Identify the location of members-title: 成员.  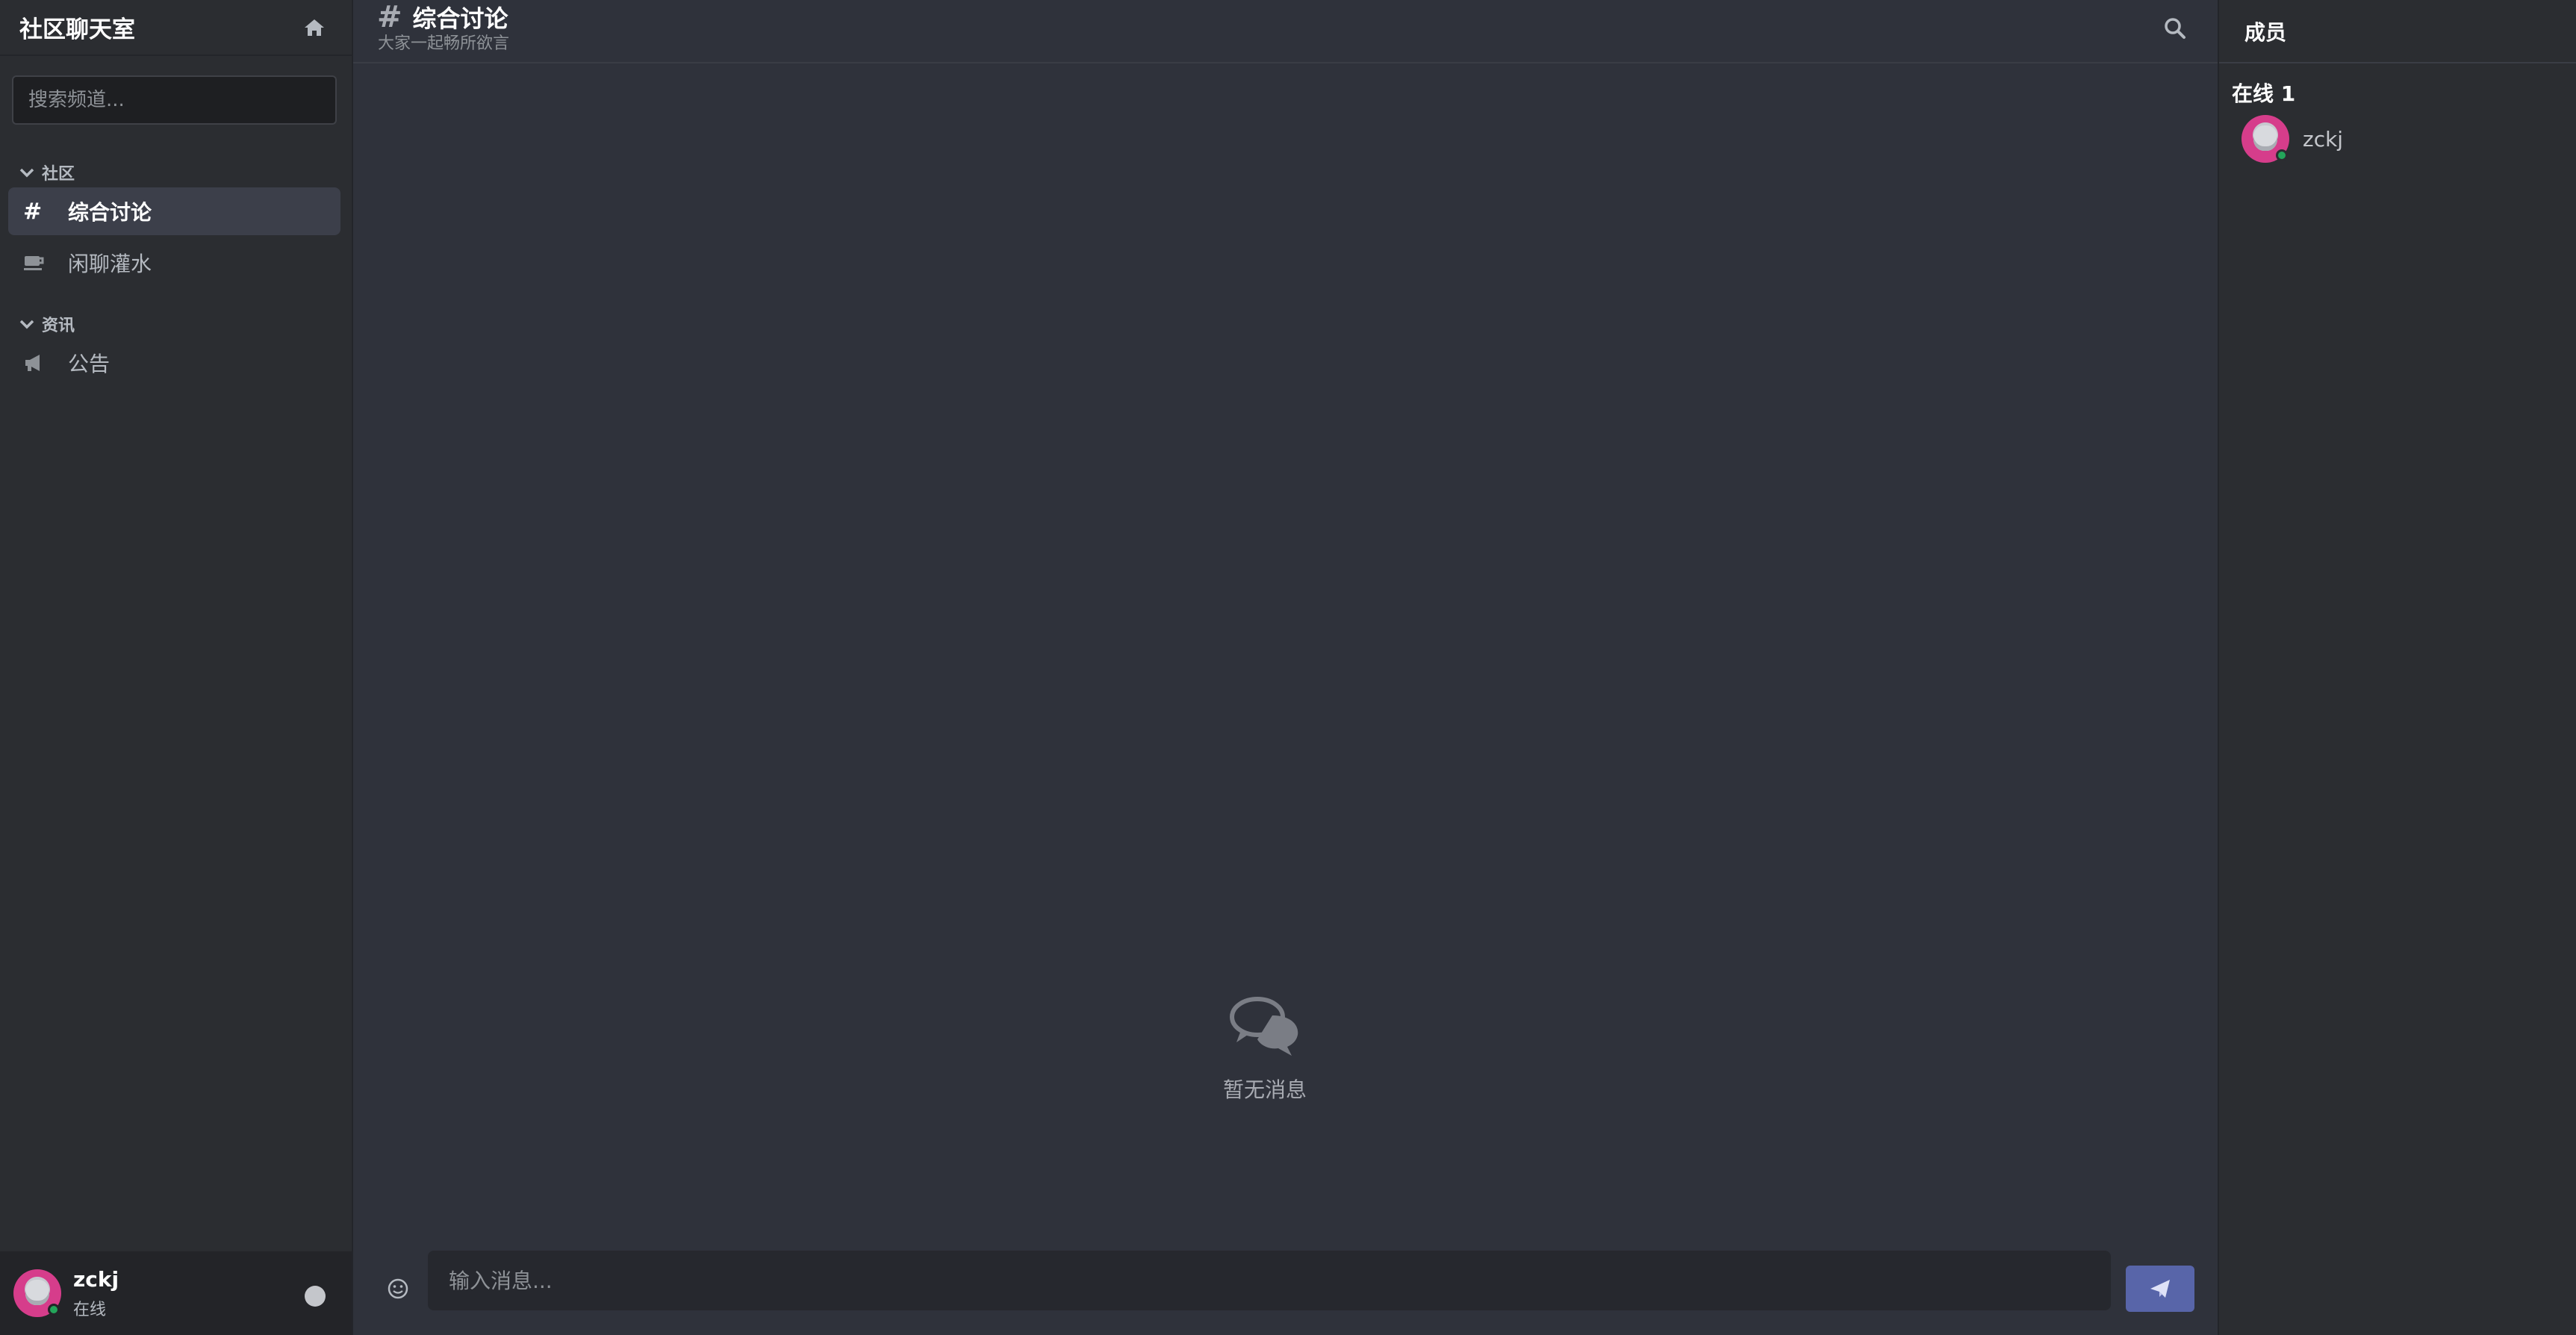
(2397, 31).